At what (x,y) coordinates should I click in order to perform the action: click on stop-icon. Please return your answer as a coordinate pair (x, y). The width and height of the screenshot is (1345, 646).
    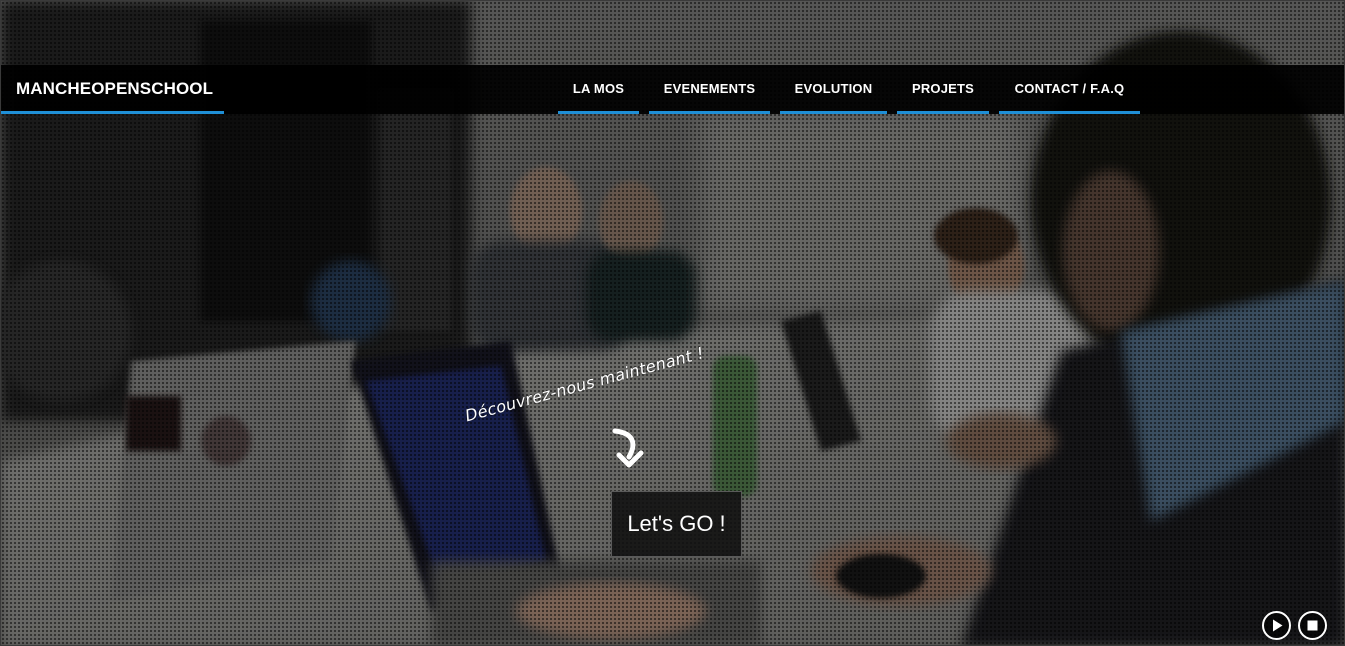
    Looking at the image, I should click on (1312, 625).